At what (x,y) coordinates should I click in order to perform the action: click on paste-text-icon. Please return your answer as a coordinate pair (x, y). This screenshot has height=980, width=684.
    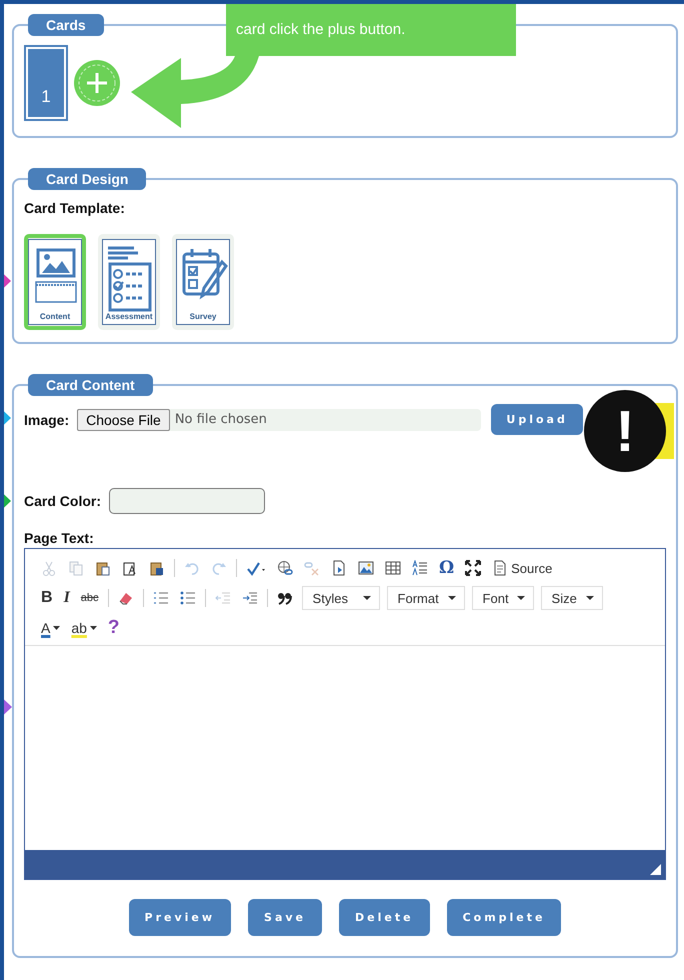
    Looking at the image, I should click on (130, 568).